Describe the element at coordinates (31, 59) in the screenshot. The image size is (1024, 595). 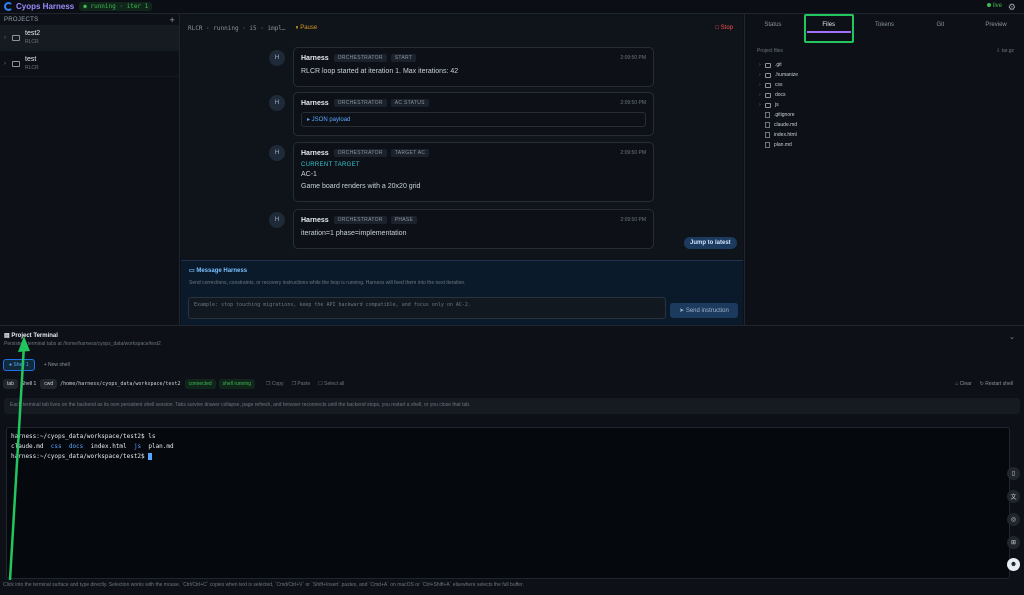
I see `project-name: test` at that location.